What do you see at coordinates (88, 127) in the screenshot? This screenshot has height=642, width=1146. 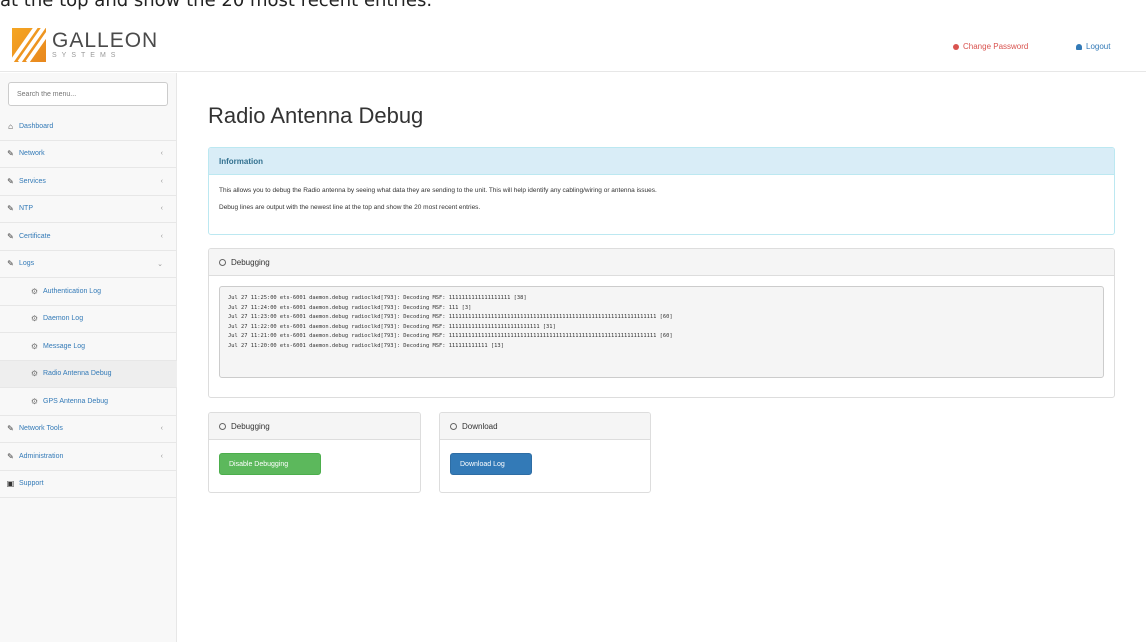 I see `sidebar-item-dashboard: ⌂ Dashboard` at bounding box center [88, 127].